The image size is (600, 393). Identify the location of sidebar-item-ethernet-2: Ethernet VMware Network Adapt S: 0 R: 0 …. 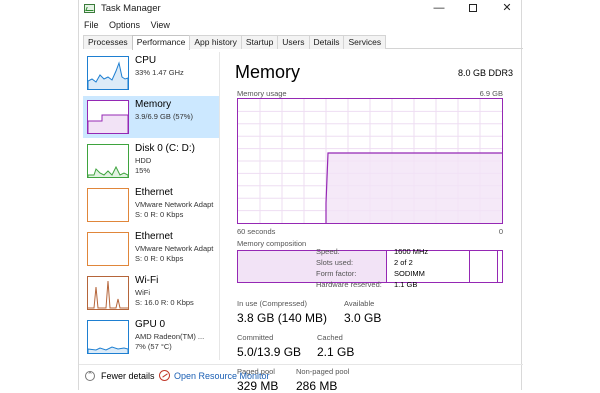
(151, 249).